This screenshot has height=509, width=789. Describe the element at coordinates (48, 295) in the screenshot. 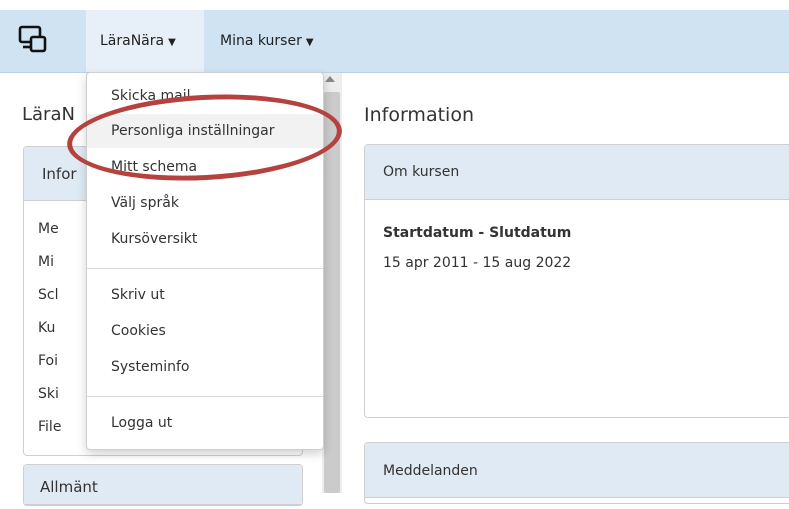

I see `sidebar-link: Scl` at that location.